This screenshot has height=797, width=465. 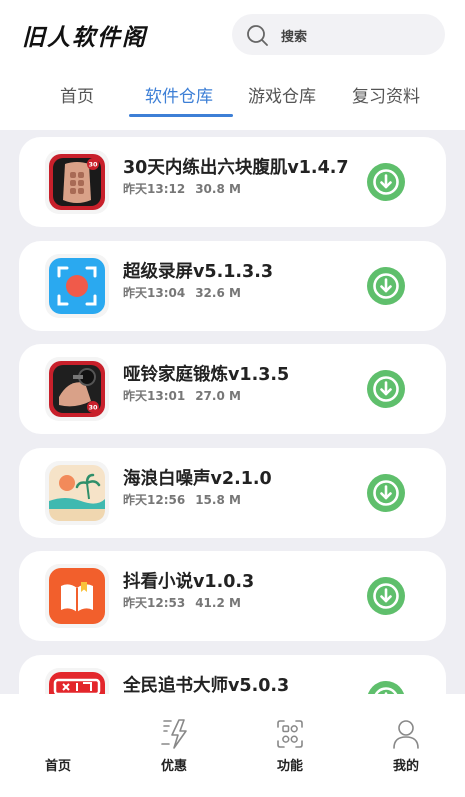 What do you see at coordinates (154, 603) in the screenshot?
I see `app-time: 昨天12:53` at bounding box center [154, 603].